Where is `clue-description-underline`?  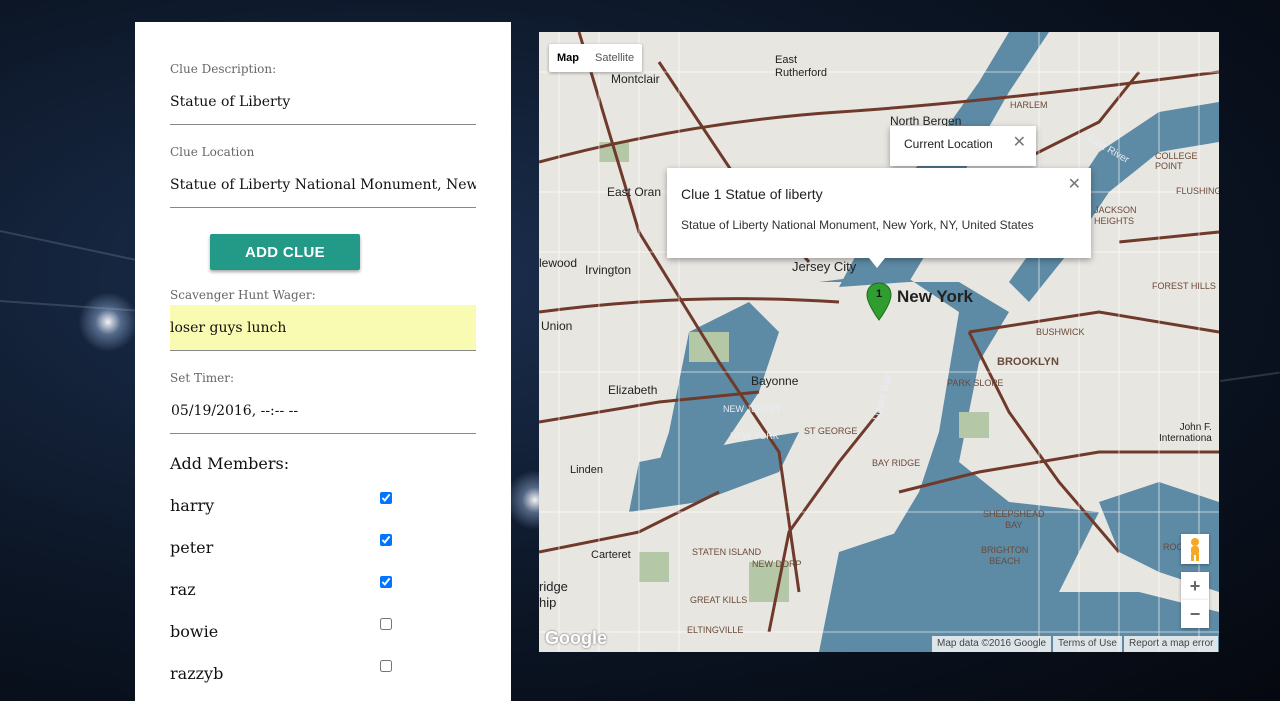
clue-description-underline is located at coordinates (323, 124).